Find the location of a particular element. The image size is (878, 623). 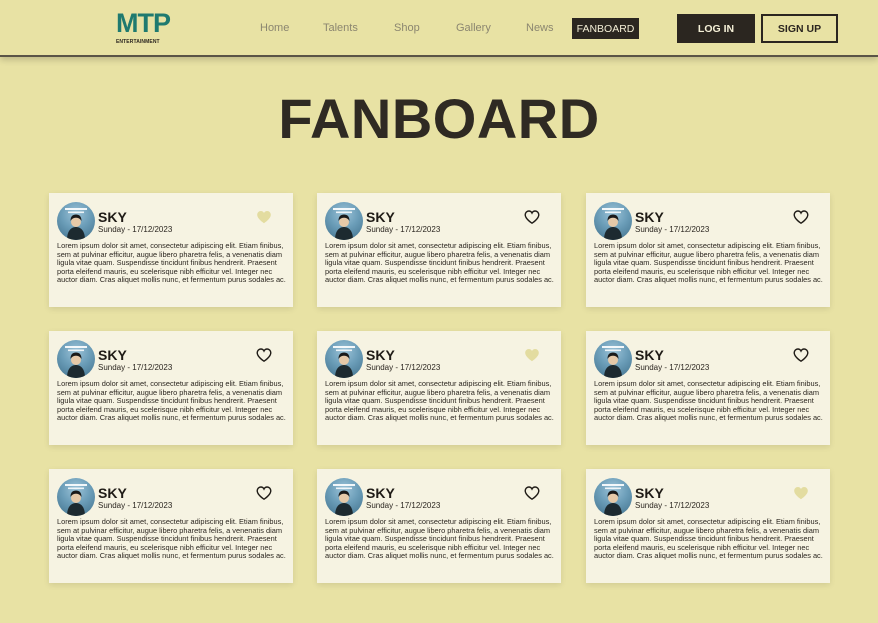

nav-shop: Shop is located at coordinates (407, 28).